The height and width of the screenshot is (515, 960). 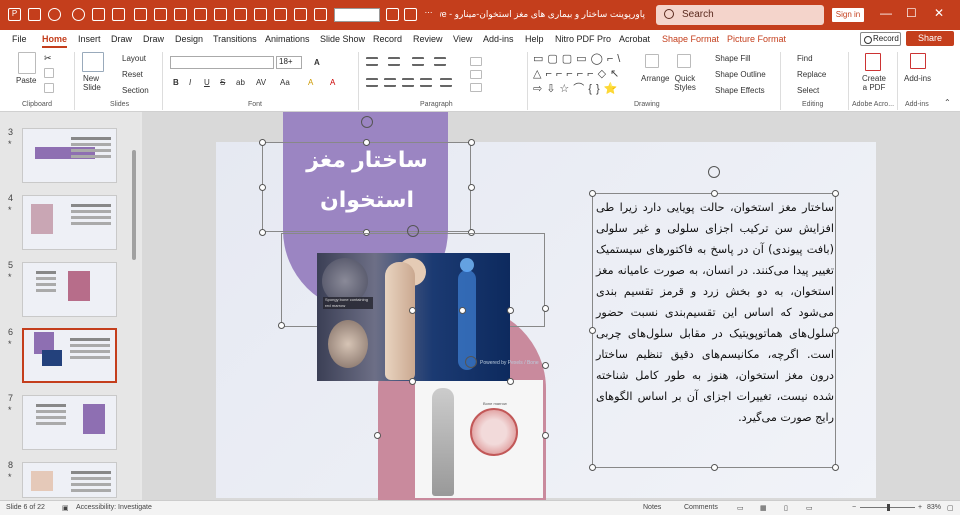 I want to click on draw-table-icon, so click(x=140, y=14).